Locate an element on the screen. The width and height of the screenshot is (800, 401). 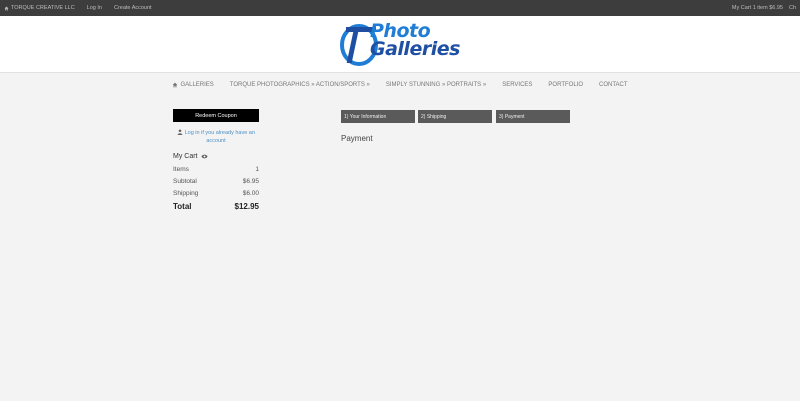
cart-row-value: $6.00 is located at coordinates (250, 193).